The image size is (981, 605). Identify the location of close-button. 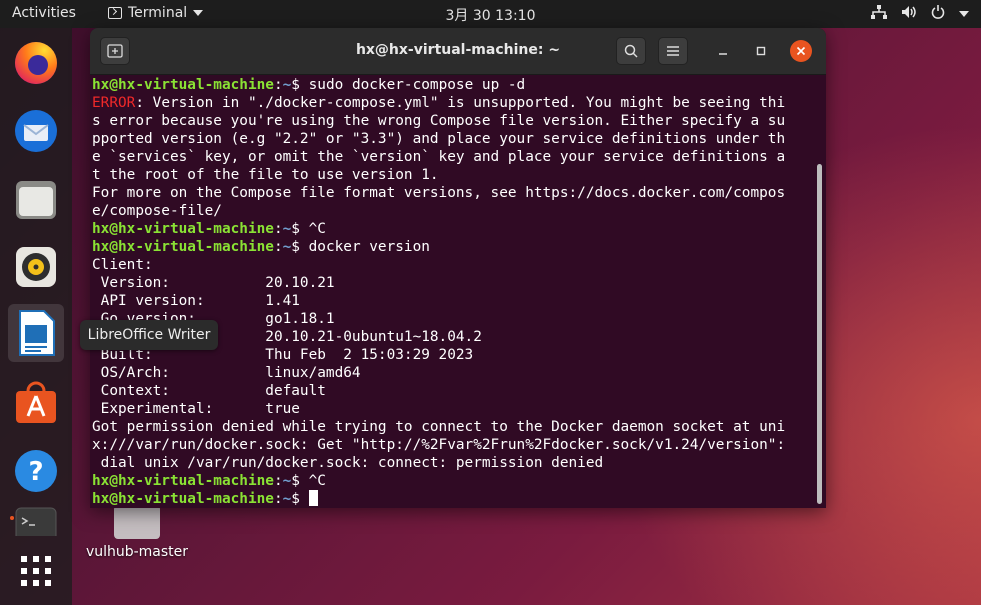
(801, 51).